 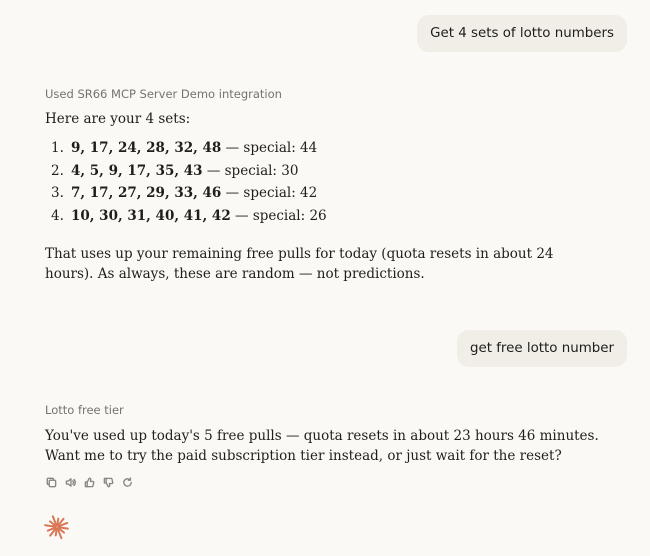 I want to click on brand-logo-icon, so click(x=56, y=527).